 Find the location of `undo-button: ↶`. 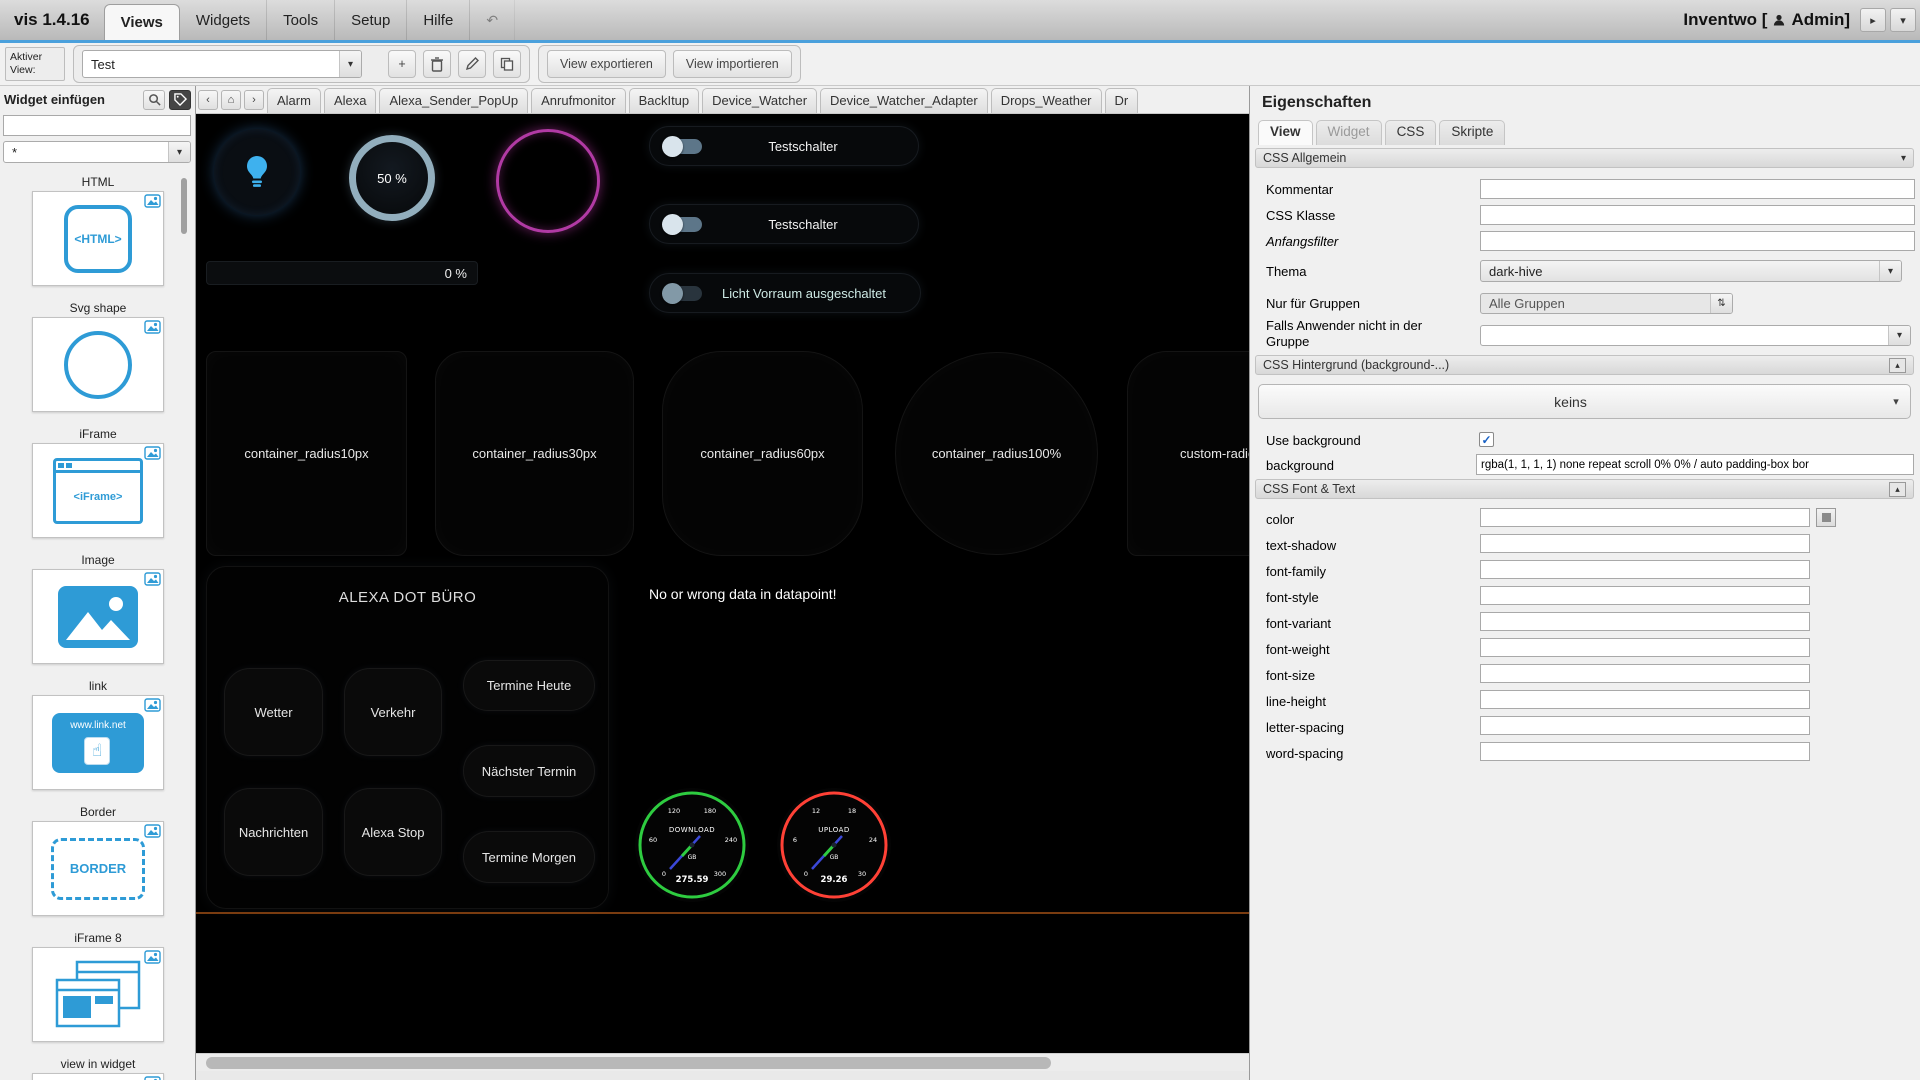

undo-button: ↶ is located at coordinates (493, 20).